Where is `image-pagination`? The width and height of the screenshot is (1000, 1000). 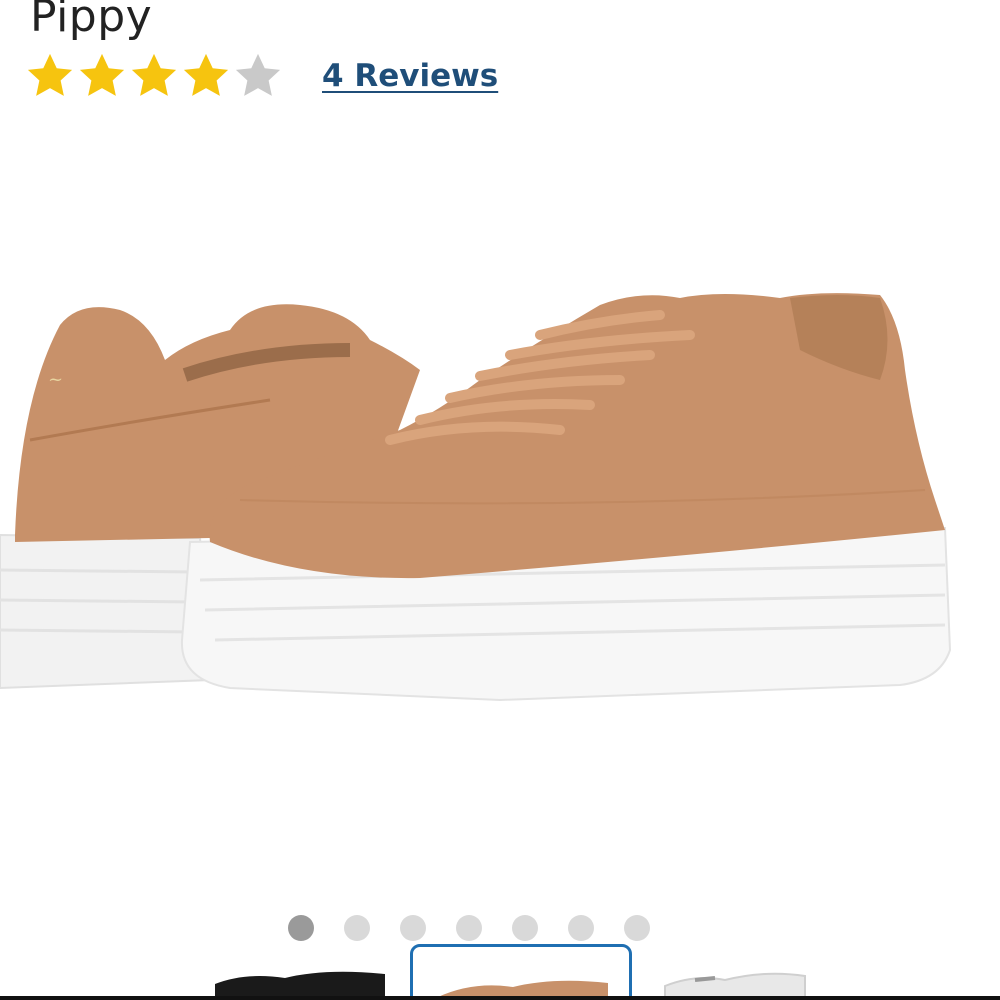 image-pagination is located at coordinates (484, 928).